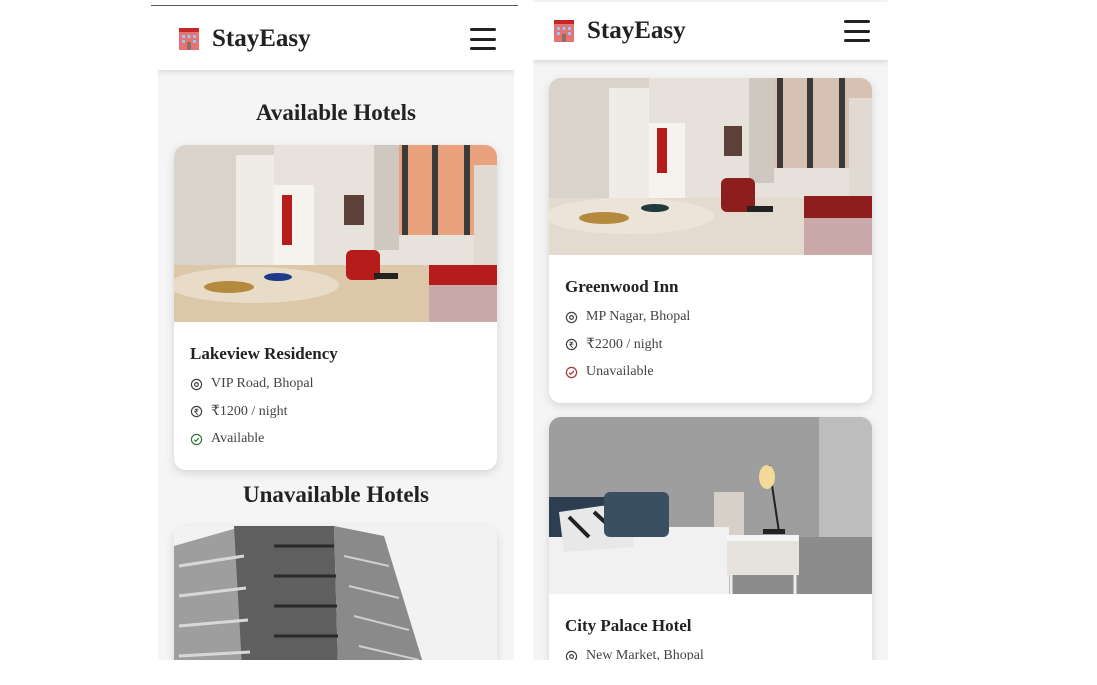 This screenshot has width=1097, height=685. I want to click on card-body: City Palace Hotel New Market, Bhopal, so click(710, 627).